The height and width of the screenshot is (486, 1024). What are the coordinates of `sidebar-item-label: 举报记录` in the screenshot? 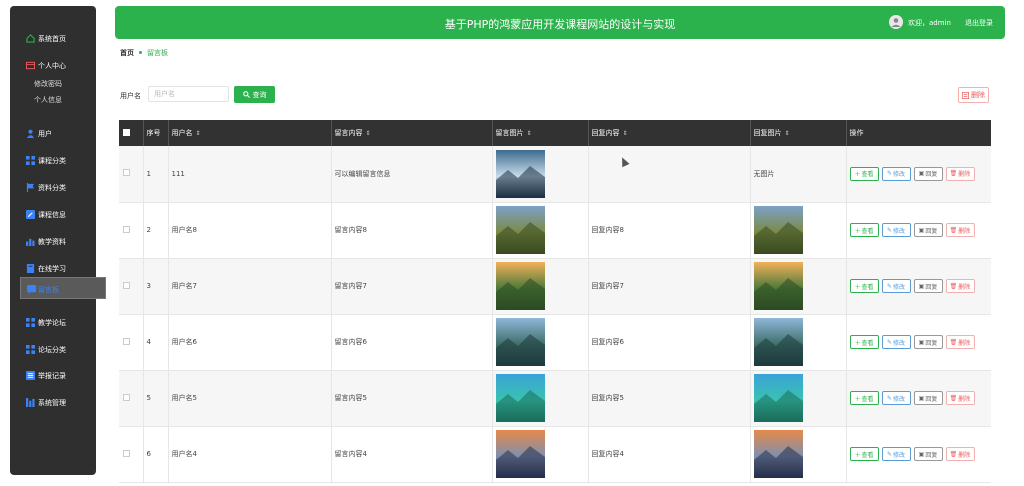 It's located at (52, 376).